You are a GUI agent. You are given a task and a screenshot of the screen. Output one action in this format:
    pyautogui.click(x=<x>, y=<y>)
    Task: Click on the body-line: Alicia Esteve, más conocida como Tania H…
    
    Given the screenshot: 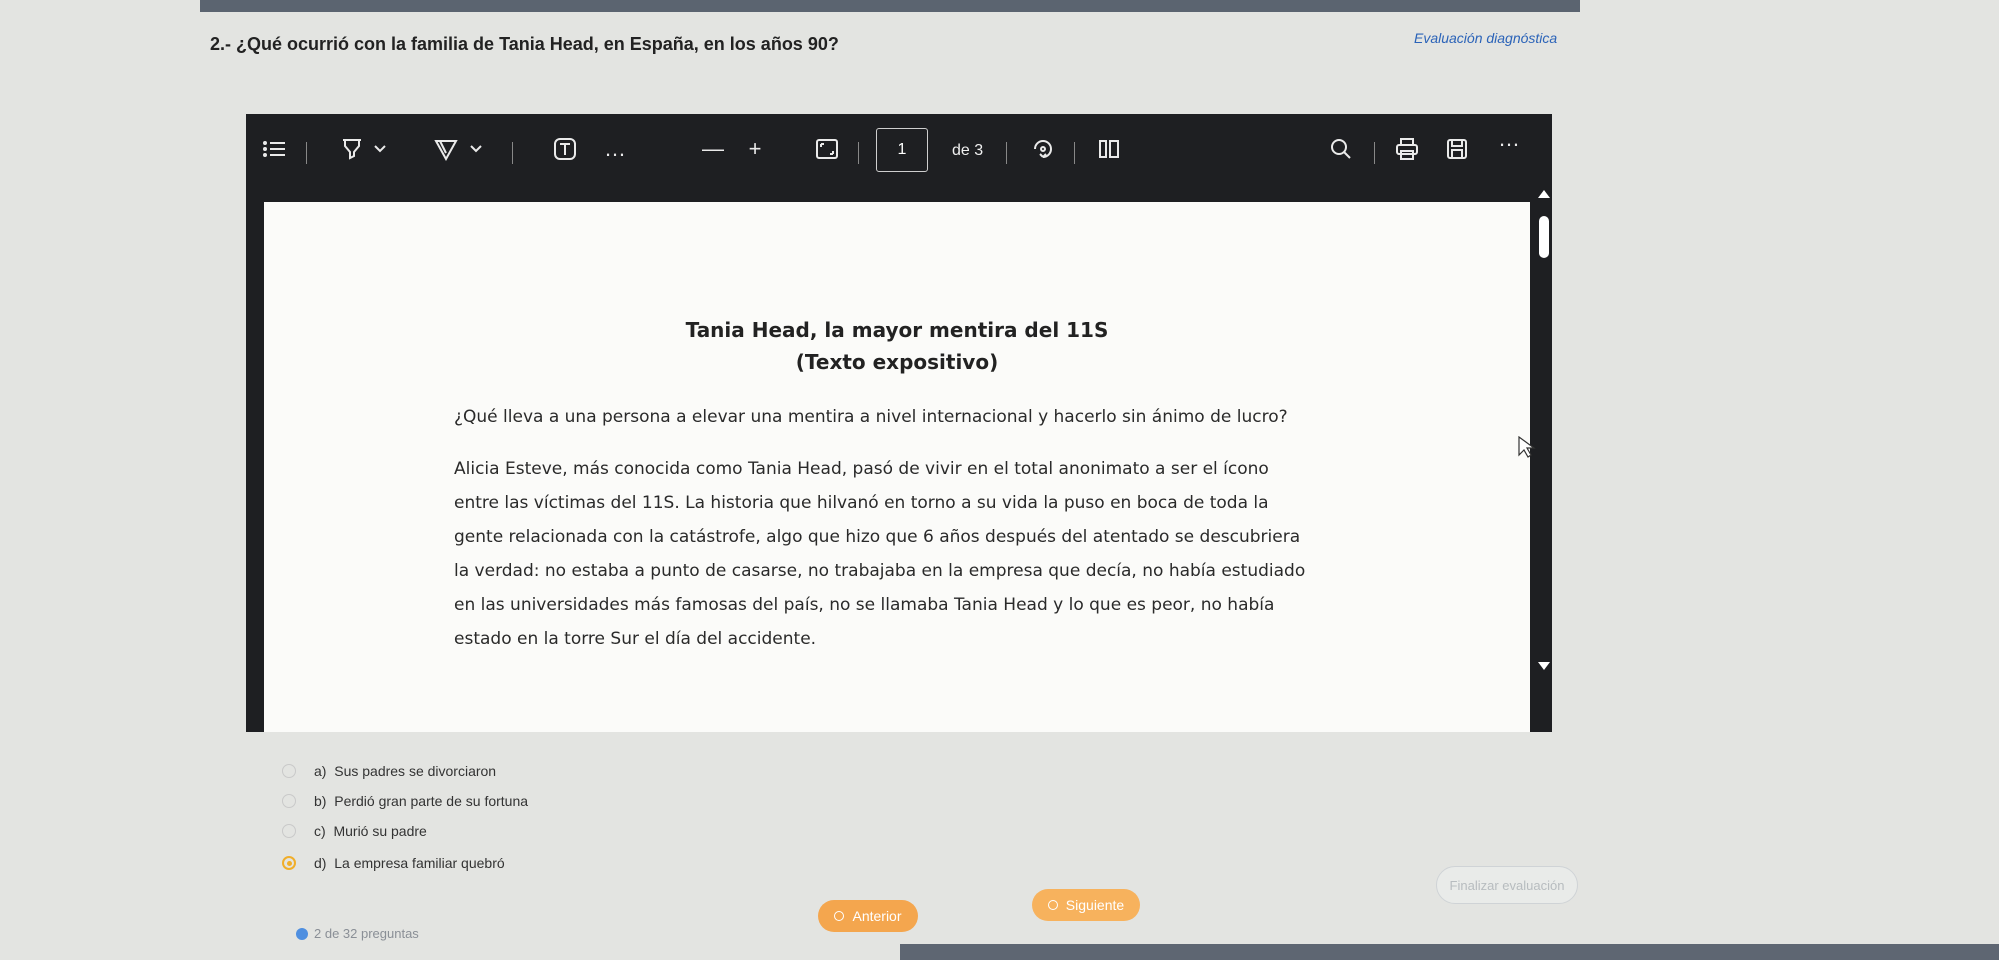 What is the action you would take?
    pyautogui.click(x=861, y=469)
    